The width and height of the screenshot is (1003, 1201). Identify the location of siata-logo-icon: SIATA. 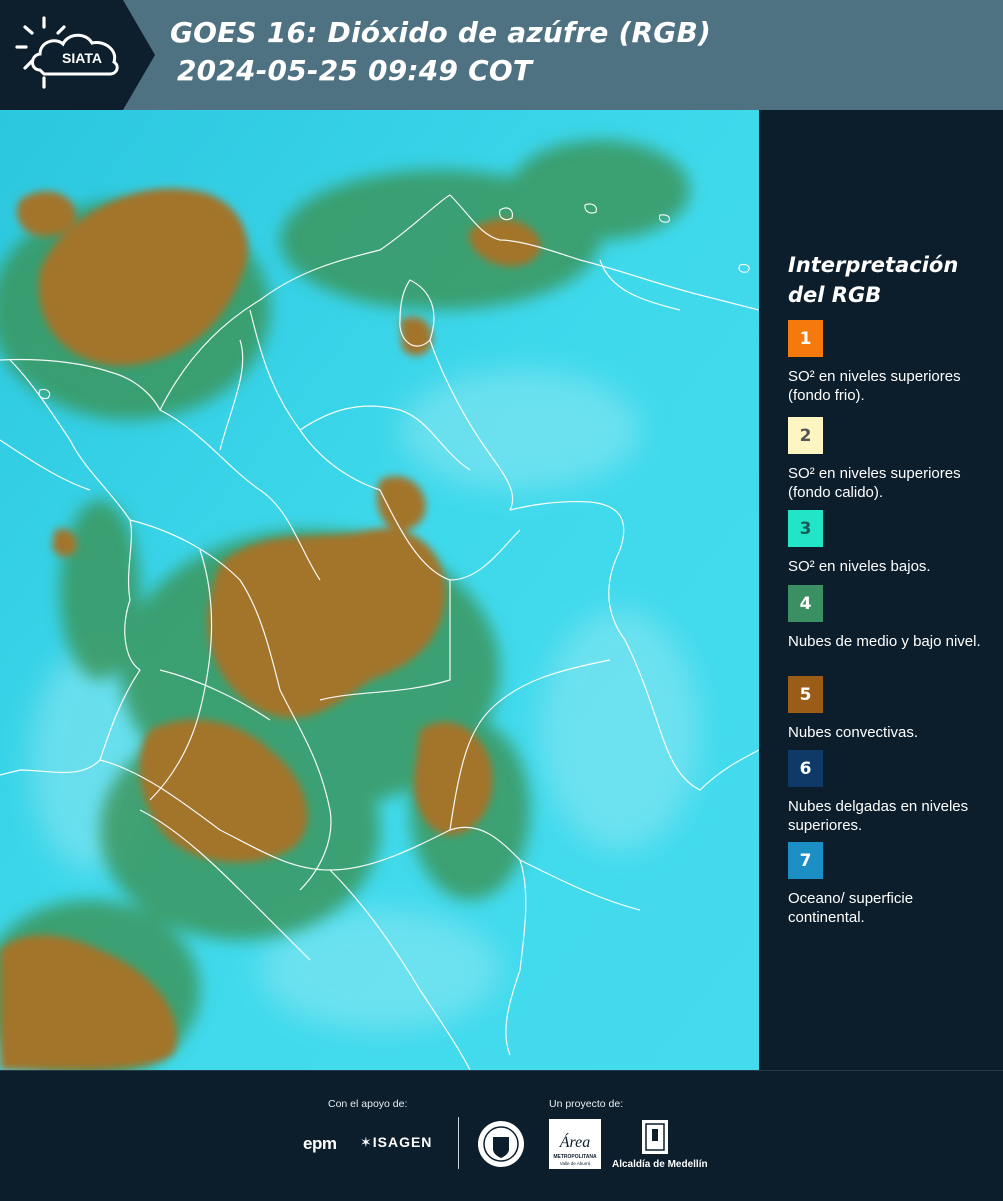
(77, 55).